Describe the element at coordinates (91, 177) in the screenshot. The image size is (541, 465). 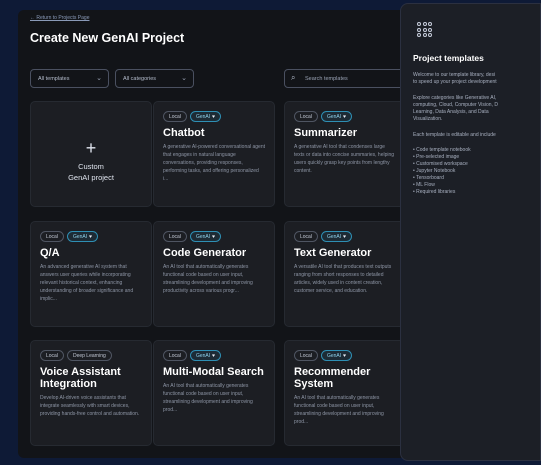
I see `custom-card-line2: GenAI project` at that location.